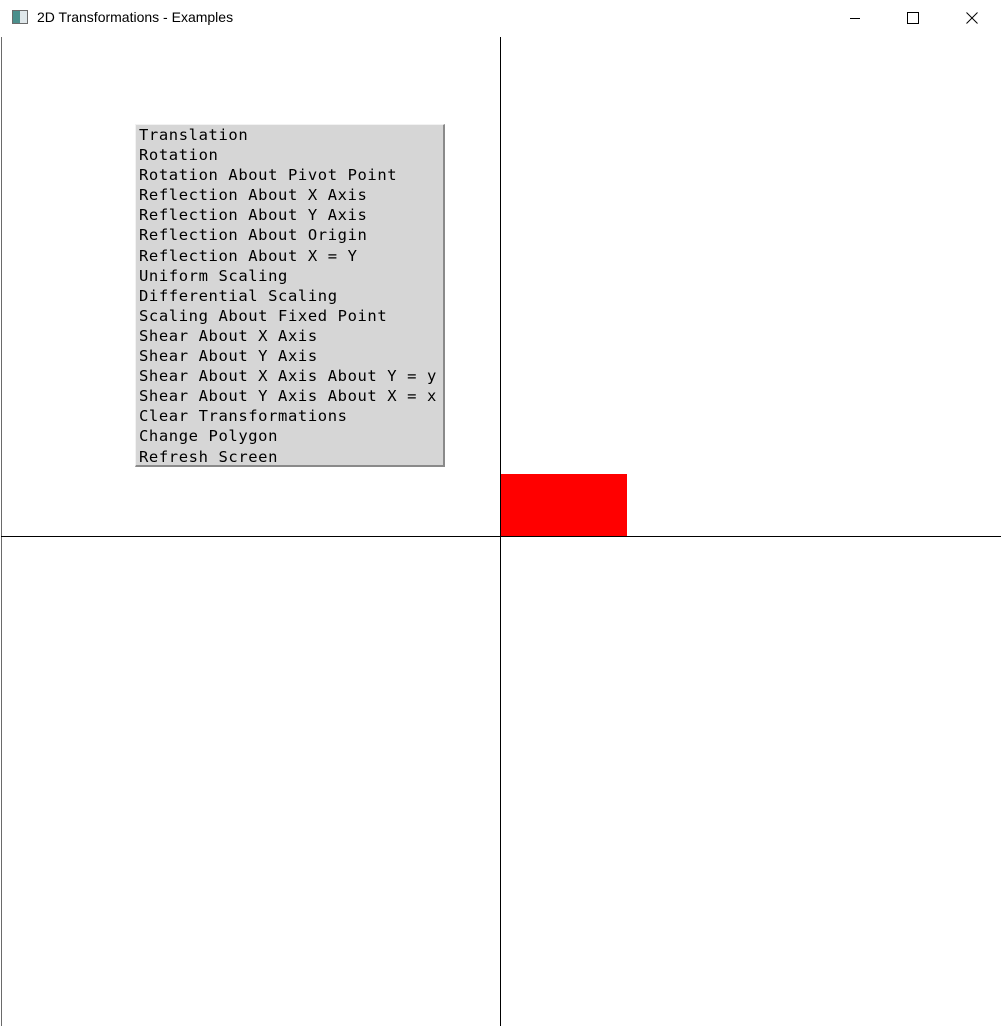  Describe the element at coordinates (289, 216) in the screenshot. I see `menu-item-reflection-about-y-axis: Reflection About Y Axis` at that location.